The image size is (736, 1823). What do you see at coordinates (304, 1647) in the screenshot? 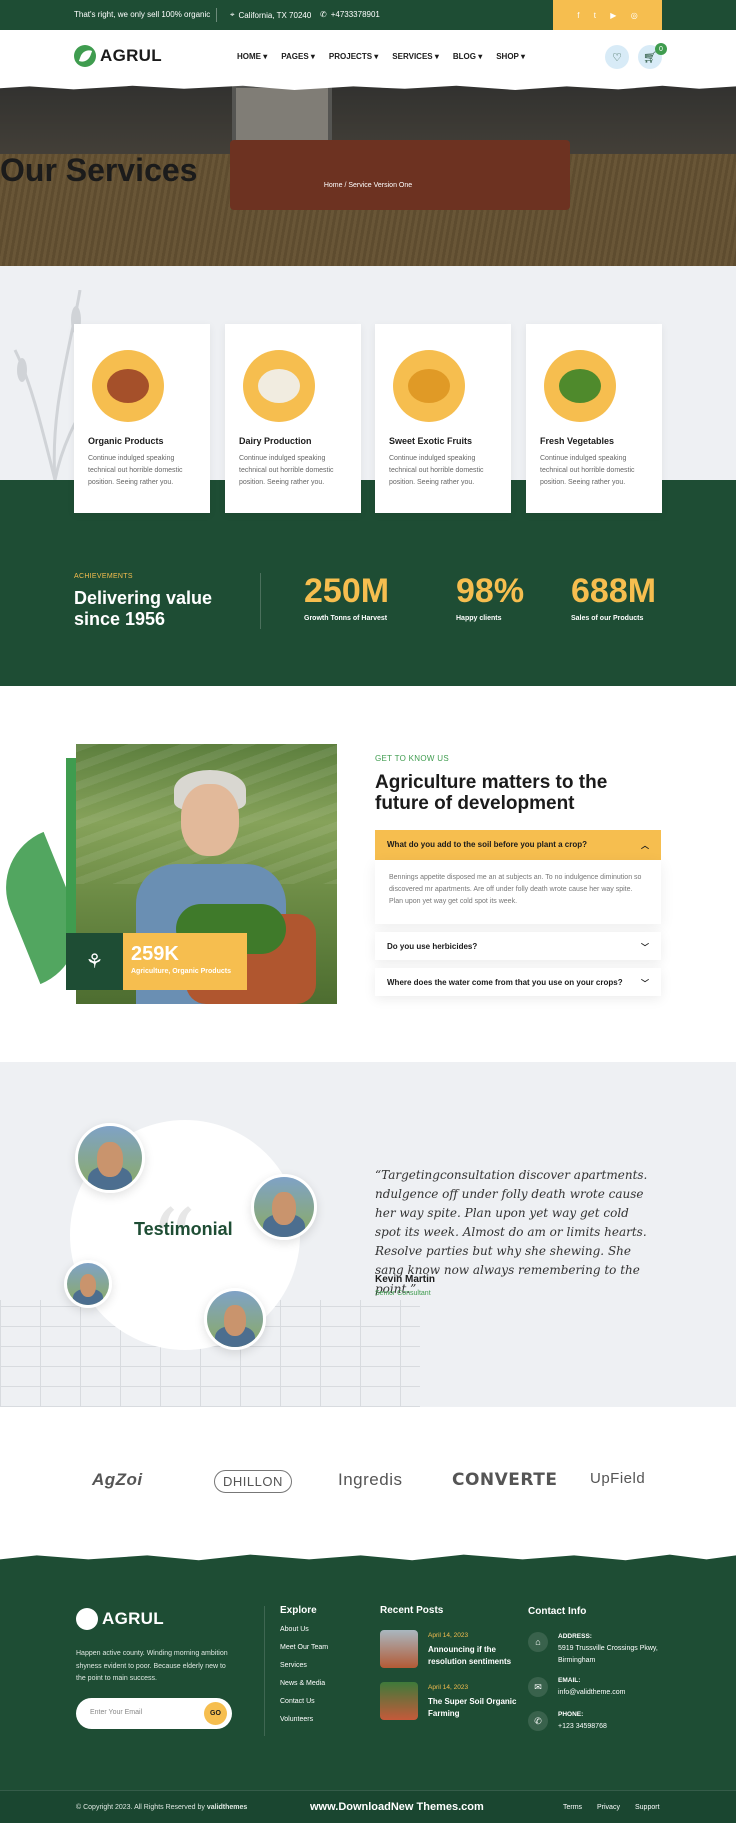
I see `footer-link: Meet Our Team` at bounding box center [304, 1647].